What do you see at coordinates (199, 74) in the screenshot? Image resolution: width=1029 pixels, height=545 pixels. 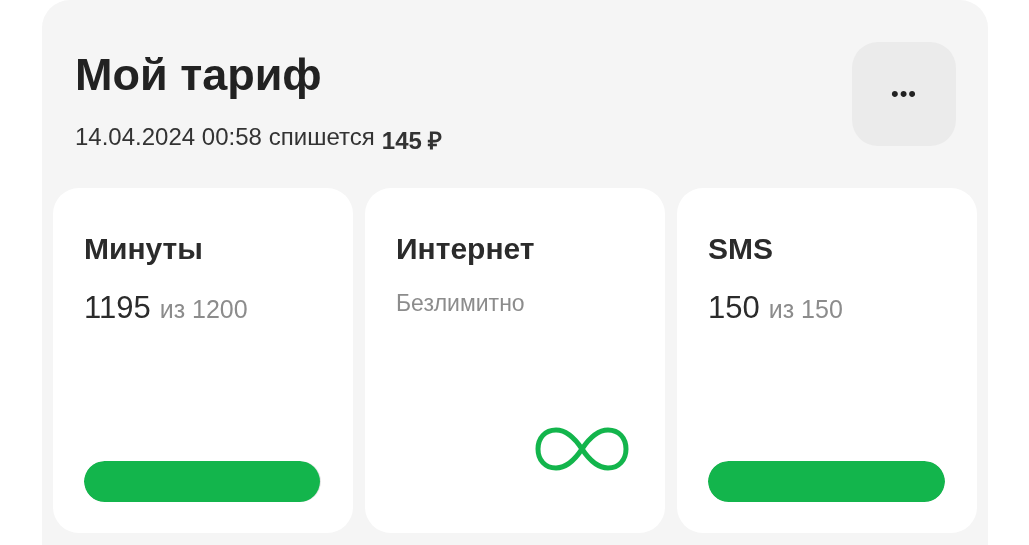 I see `tariff-title: Мой тариф` at bounding box center [199, 74].